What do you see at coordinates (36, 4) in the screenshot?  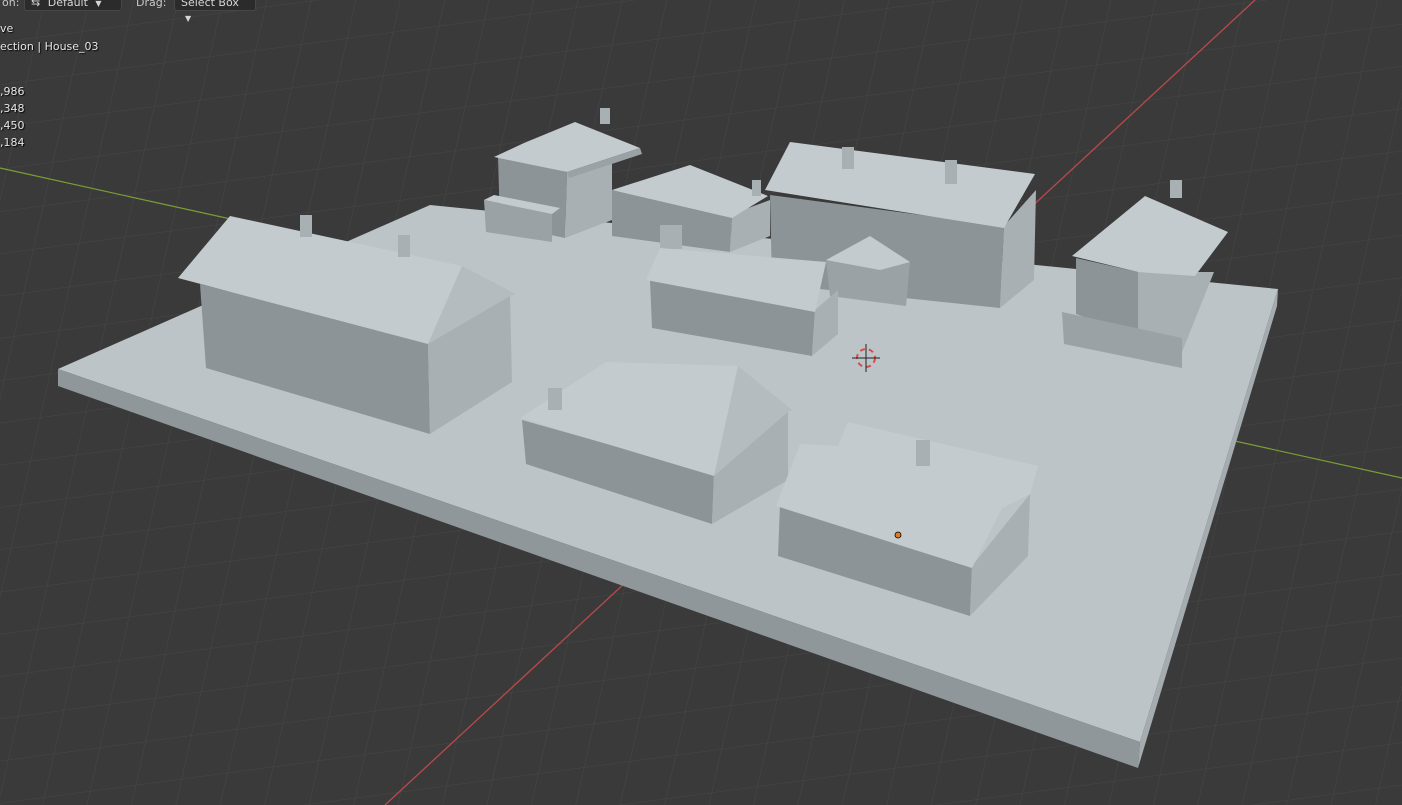 I see `transform-orientation-icon: ⇆` at bounding box center [36, 4].